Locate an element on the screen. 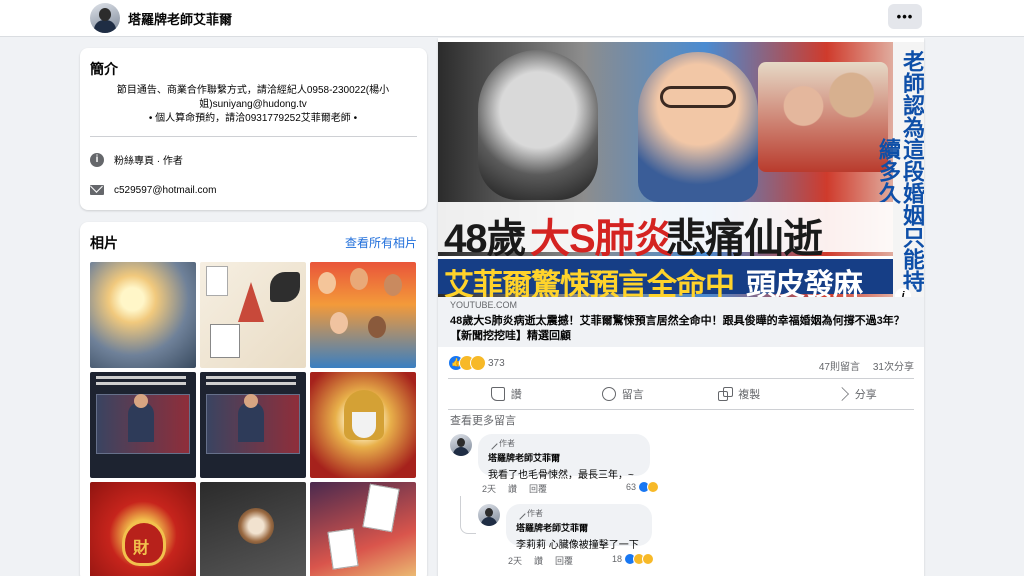 The width and height of the screenshot is (1024, 576). actions-divider is located at coordinates (681, 409).